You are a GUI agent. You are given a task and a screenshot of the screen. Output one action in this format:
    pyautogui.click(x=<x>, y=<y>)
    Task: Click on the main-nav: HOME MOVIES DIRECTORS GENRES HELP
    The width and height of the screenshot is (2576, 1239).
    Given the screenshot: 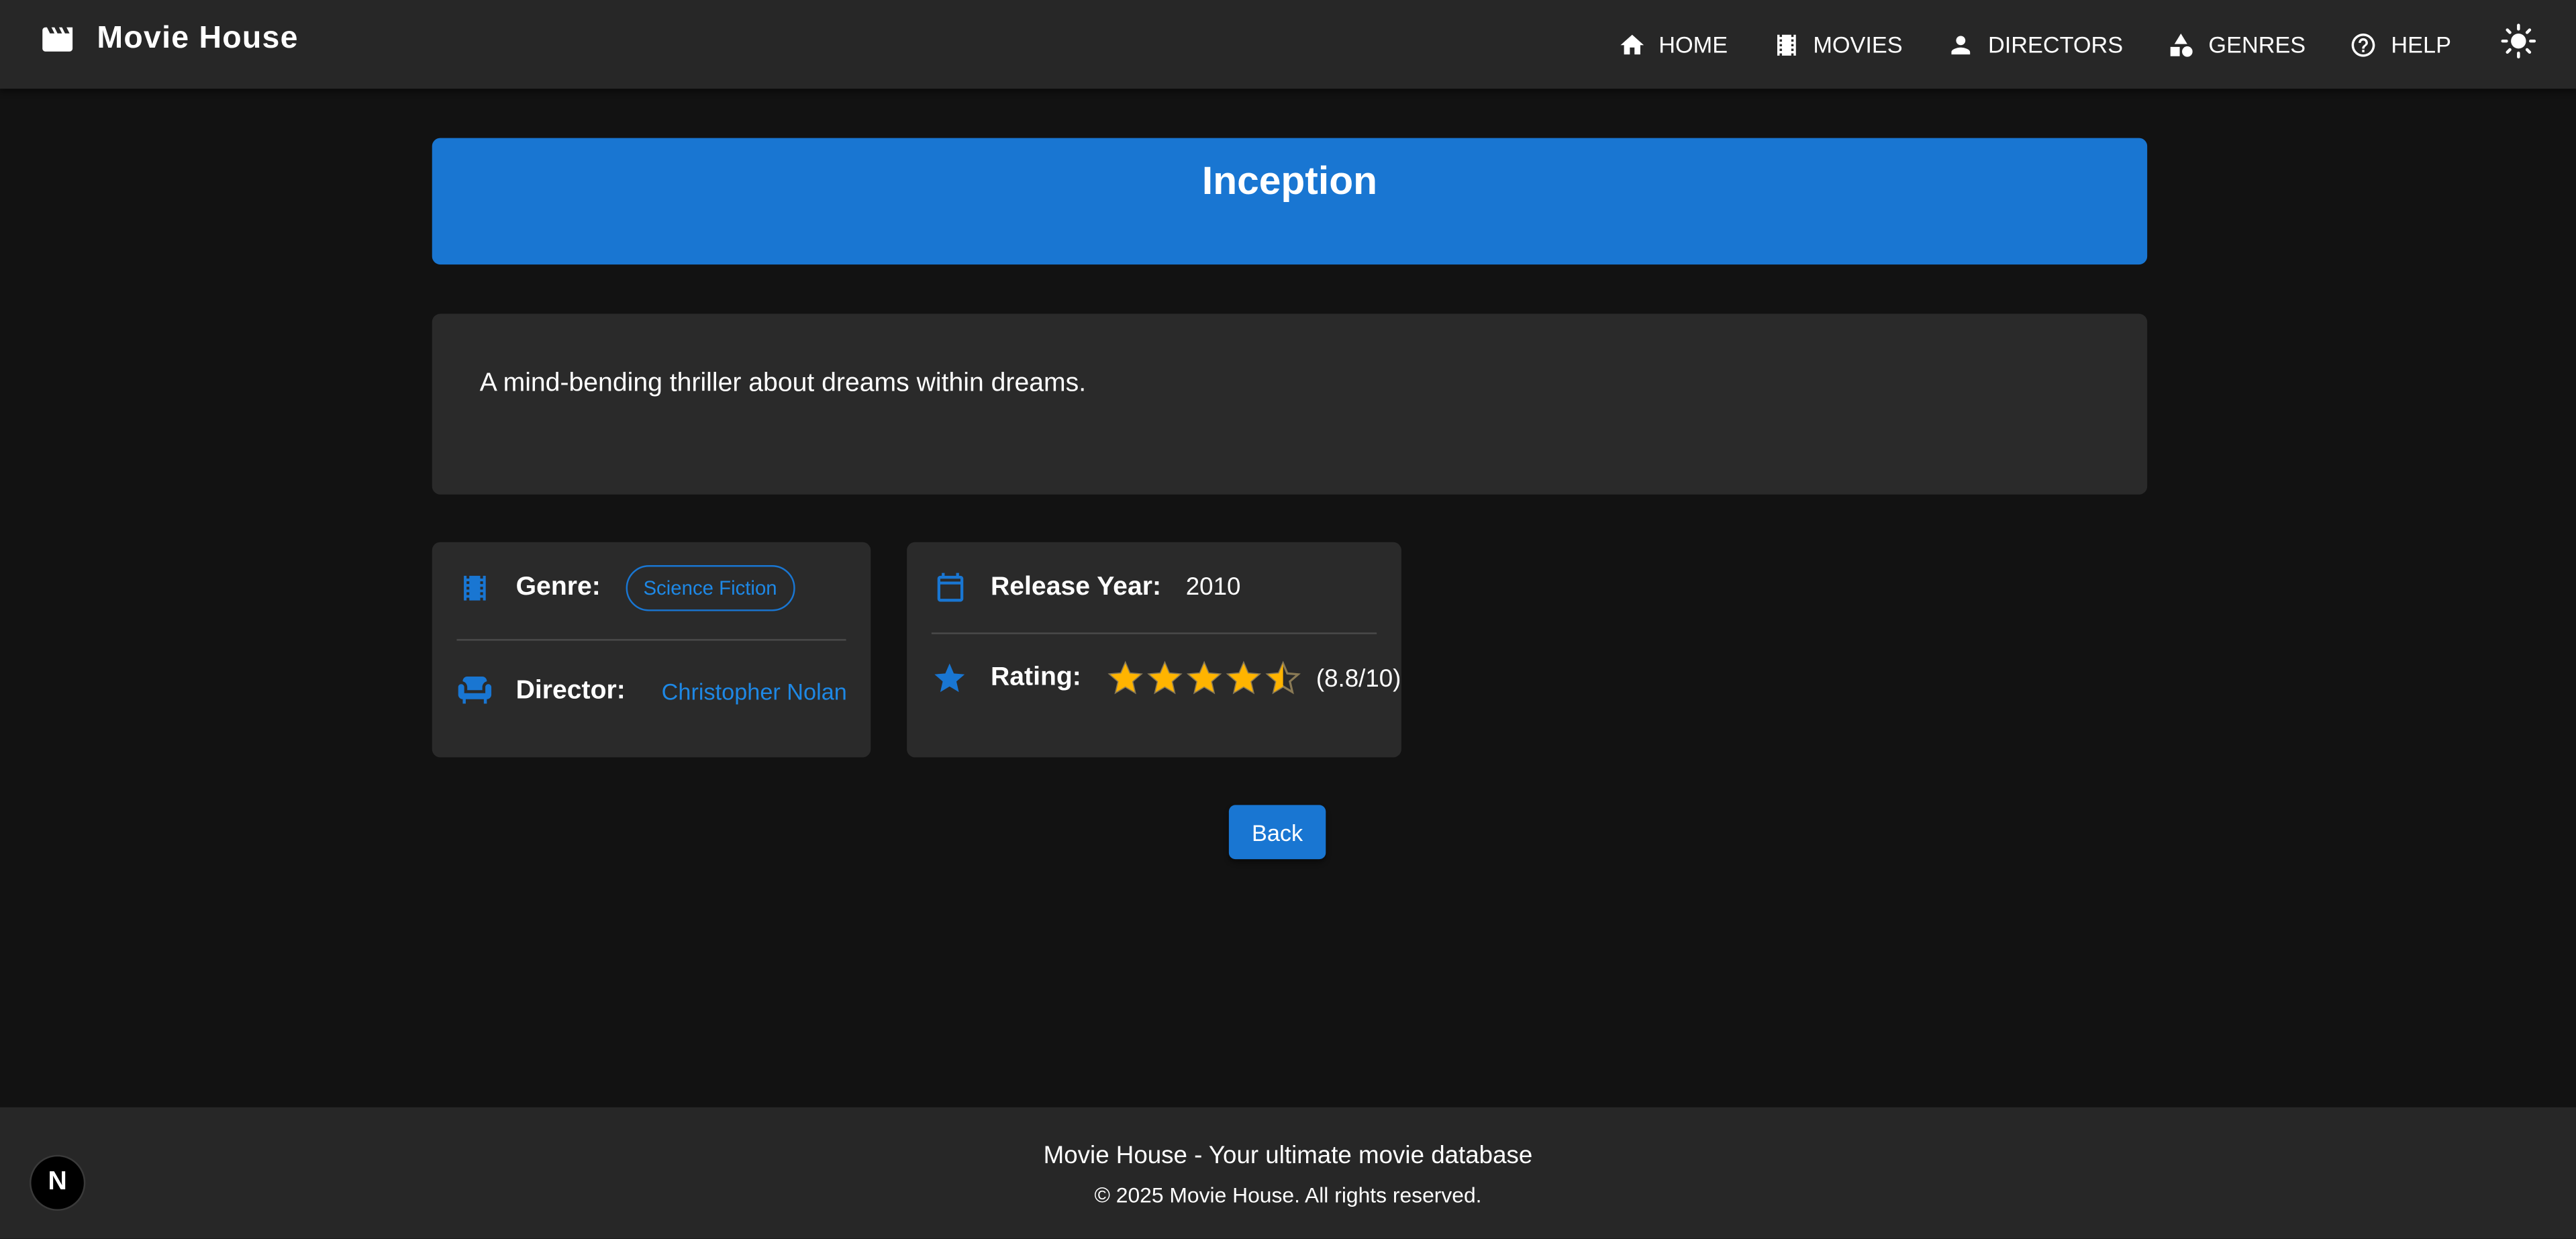 What is the action you would take?
    pyautogui.click(x=2054, y=44)
    